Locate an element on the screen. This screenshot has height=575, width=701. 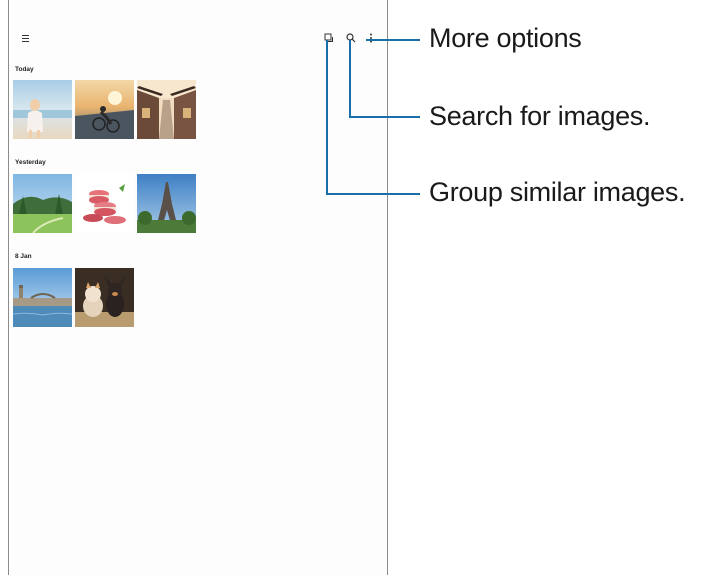
section-title-today: Today is located at coordinates (24, 69).